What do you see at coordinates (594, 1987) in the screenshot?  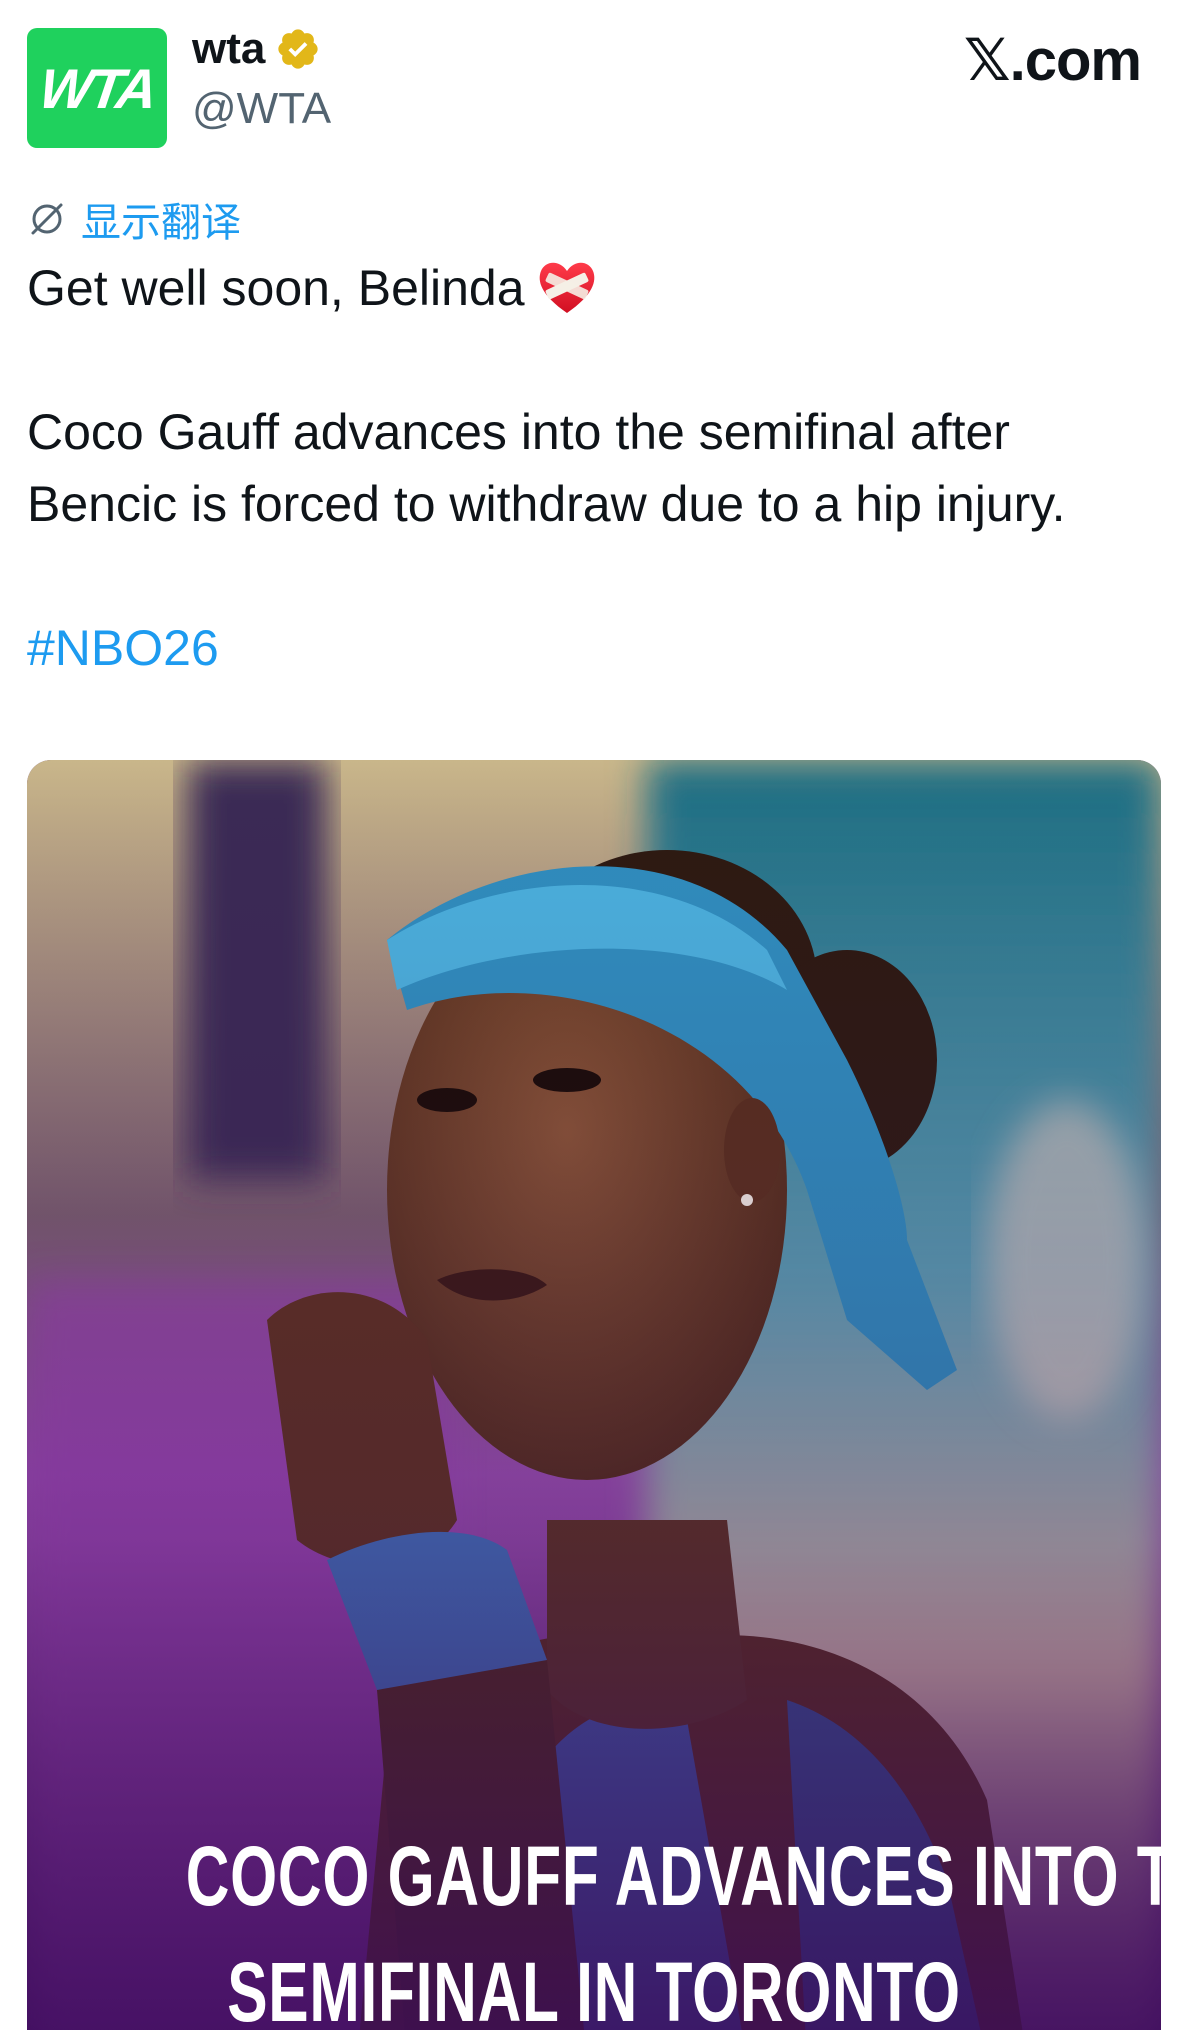 I see `caption-line-2: SEMIFINAL IN TORONTO` at bounding box center [594, 1987].